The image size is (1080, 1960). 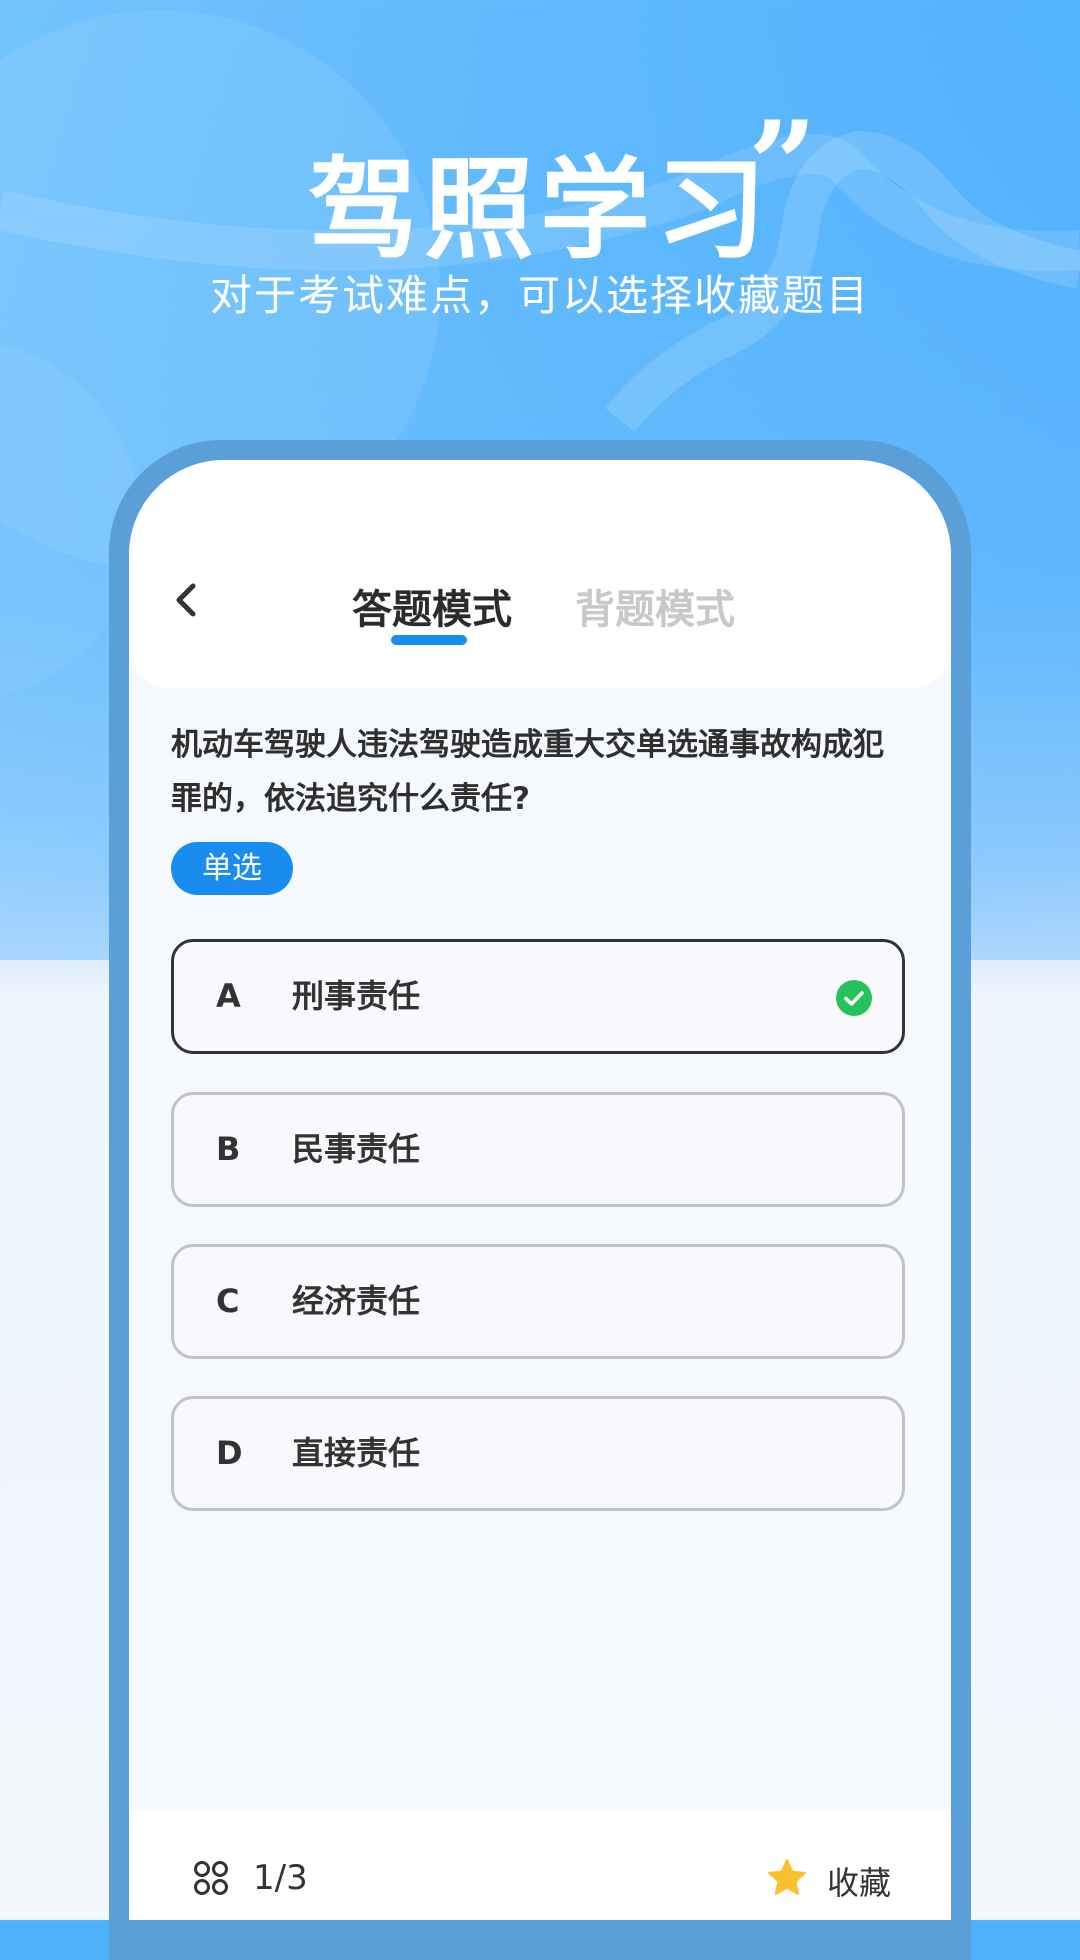 I want to click on option-letter: A, so click(x=228, y=996).